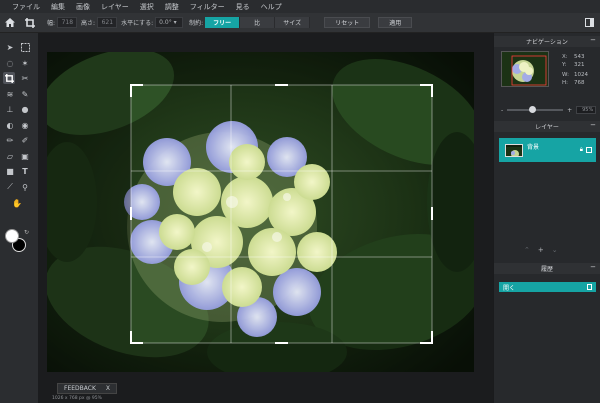 This screenshot has width=600, height=403. I want to click on h-value: 768, so click(579, 83).